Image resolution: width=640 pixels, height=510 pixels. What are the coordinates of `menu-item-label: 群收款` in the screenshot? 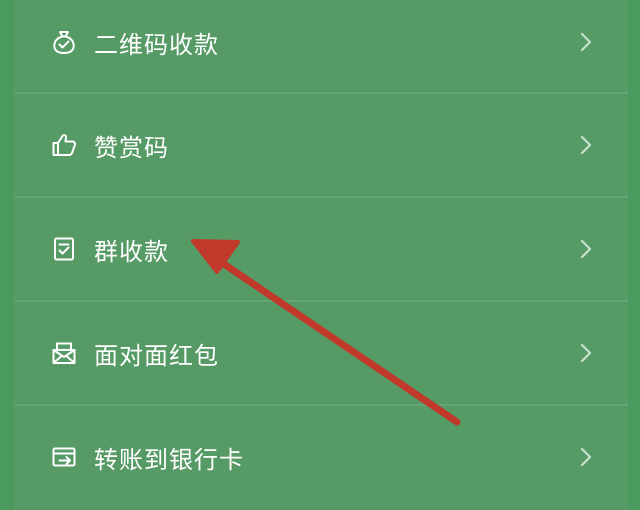 It's located at (131, 251).